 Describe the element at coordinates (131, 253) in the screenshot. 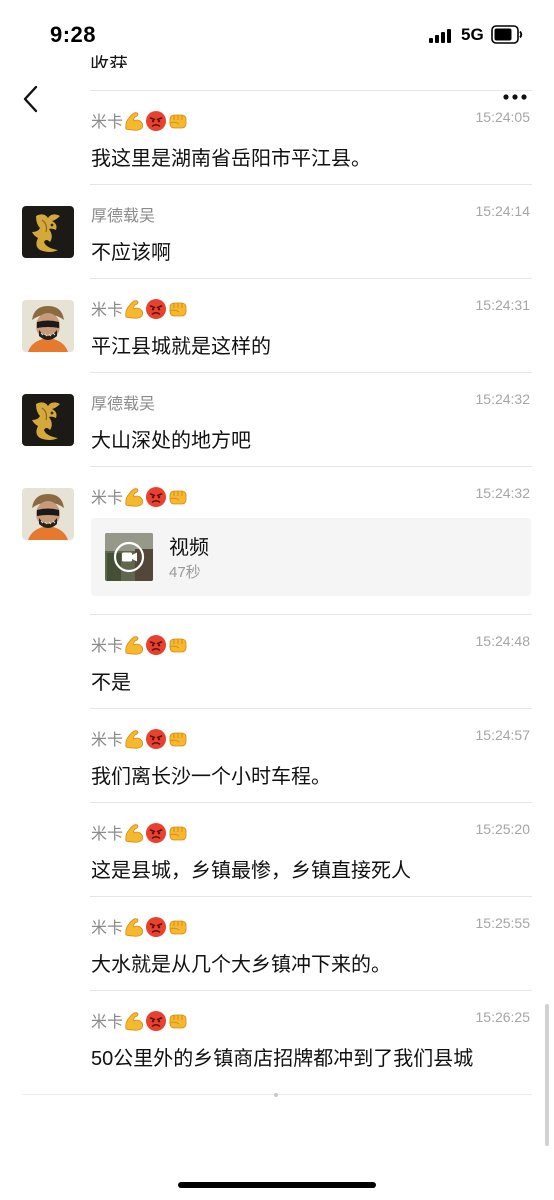

I see `message-text: 不应该啊` at that location.